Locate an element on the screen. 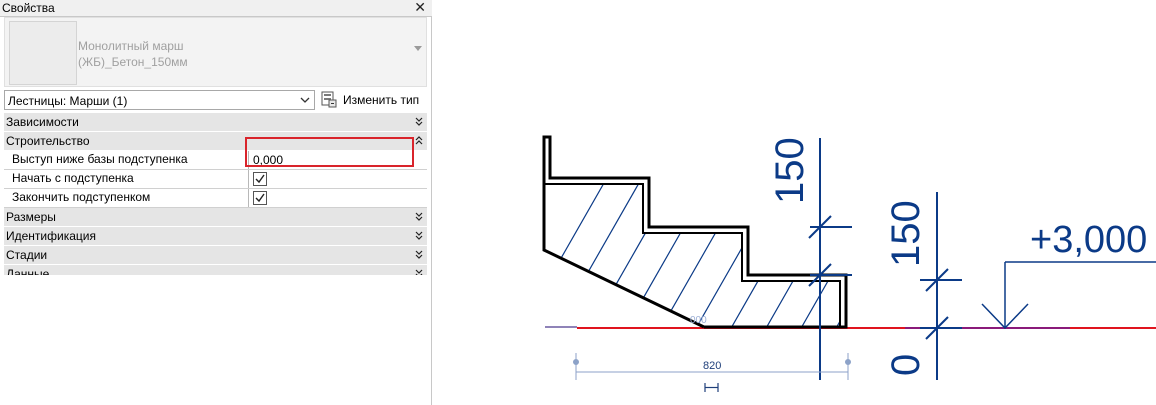 The width and height of the screenshot is (1156, 405). edit-type-button: Изменить тип is located at coordinates (374, 100).